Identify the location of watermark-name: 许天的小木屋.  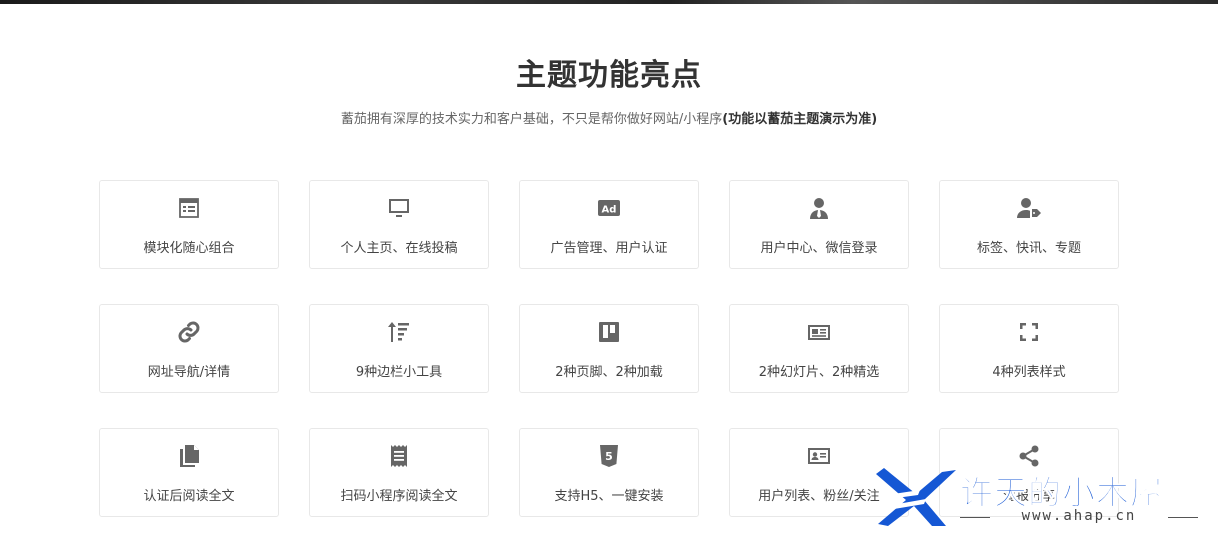
(1062, 493).